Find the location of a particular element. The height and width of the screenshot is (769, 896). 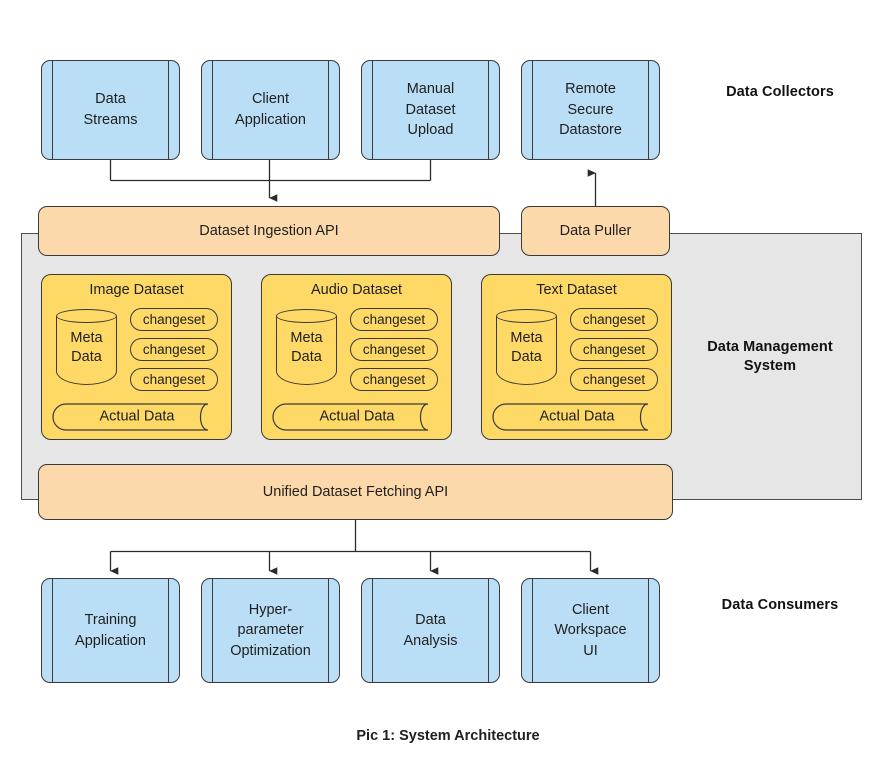

node-hyperparameter-optimization: Hyper- parameter Optimization is located at coordinates (270, 630).